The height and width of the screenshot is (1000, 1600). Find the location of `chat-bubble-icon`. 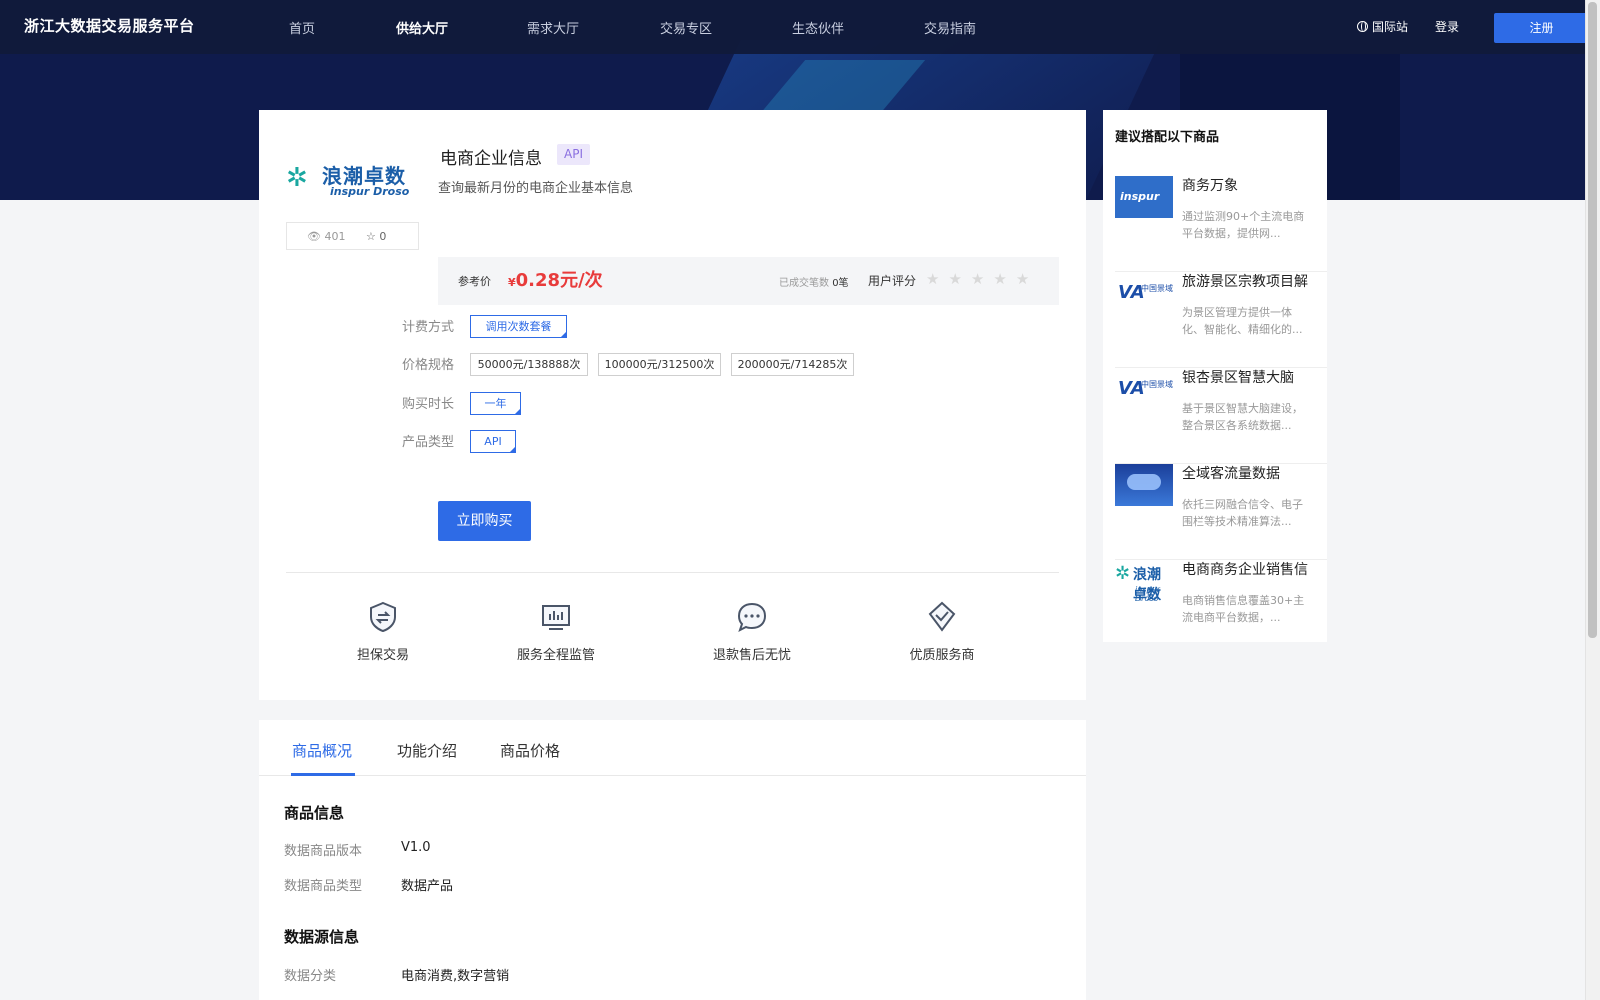

chat-bubble-icon is located at coordinates (752, 617).